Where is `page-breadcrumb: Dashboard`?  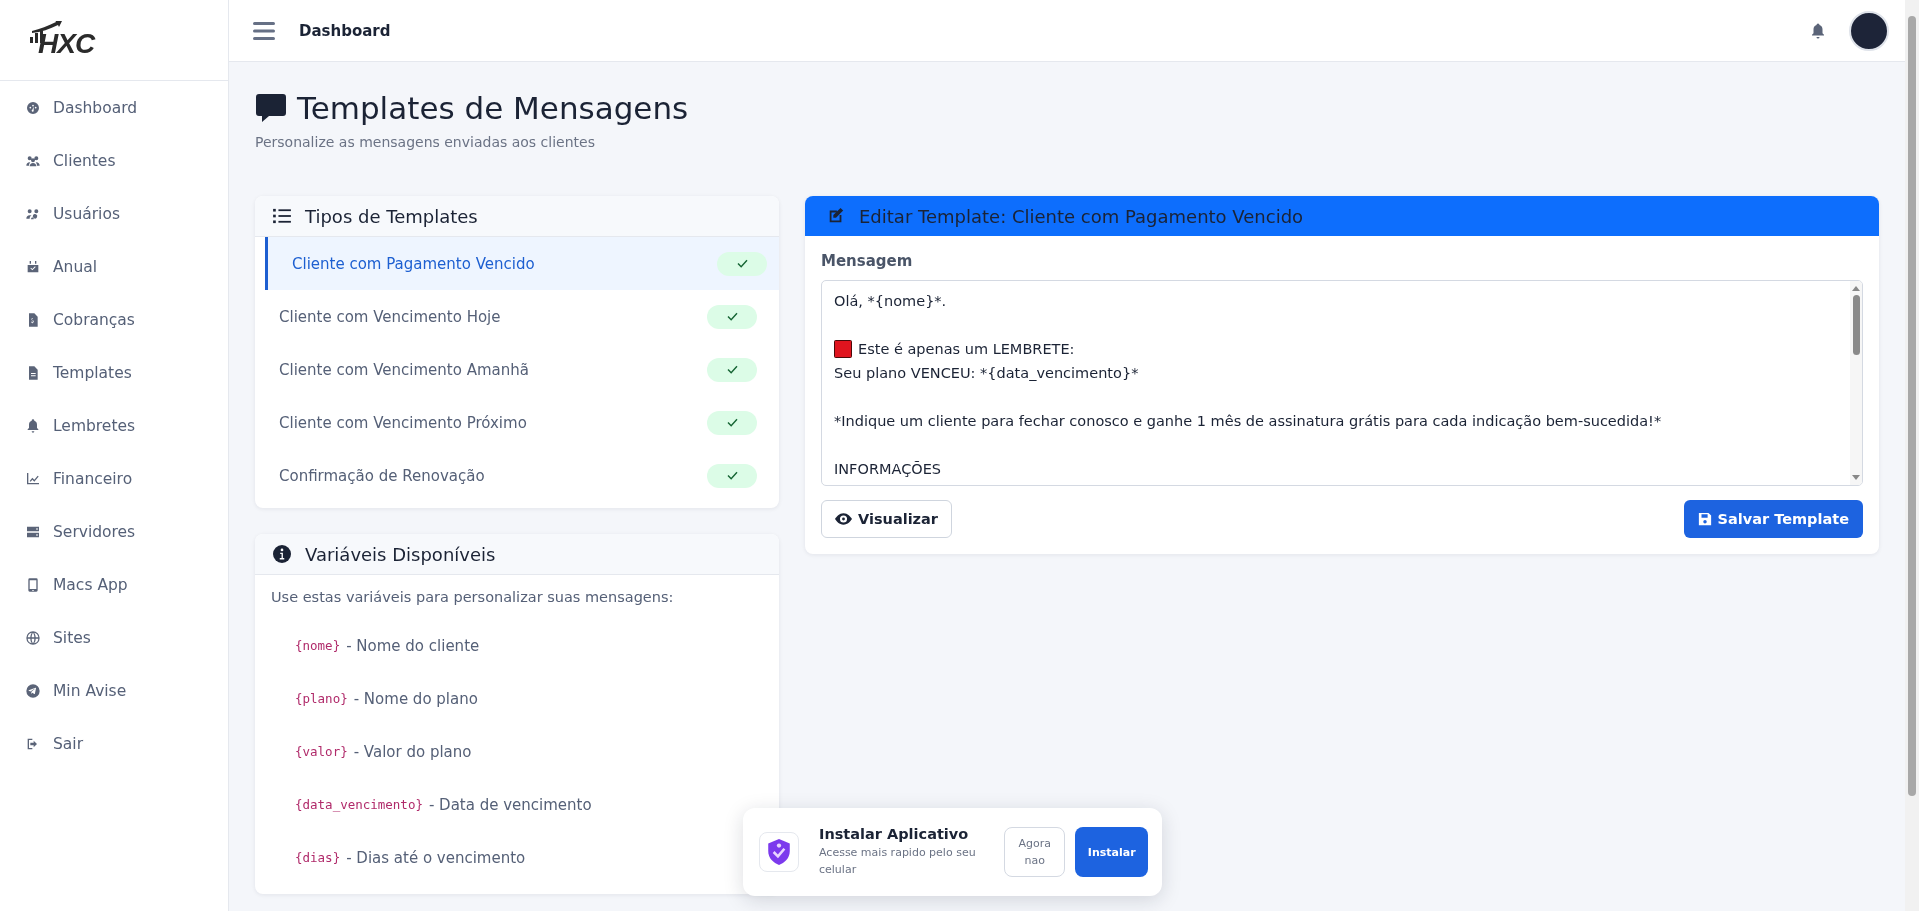
page-breadcrumb: Dashboard is located at coordinates (345, 30).